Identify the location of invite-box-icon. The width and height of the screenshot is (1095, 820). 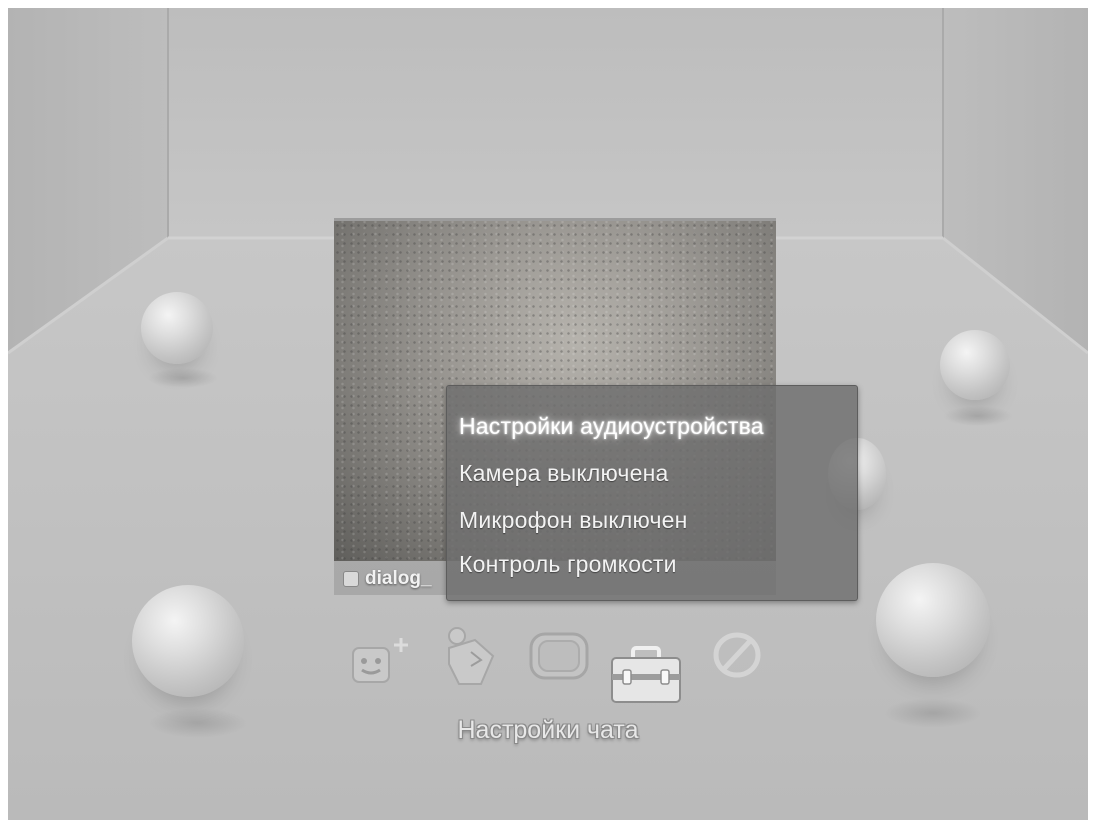
(471, 657).